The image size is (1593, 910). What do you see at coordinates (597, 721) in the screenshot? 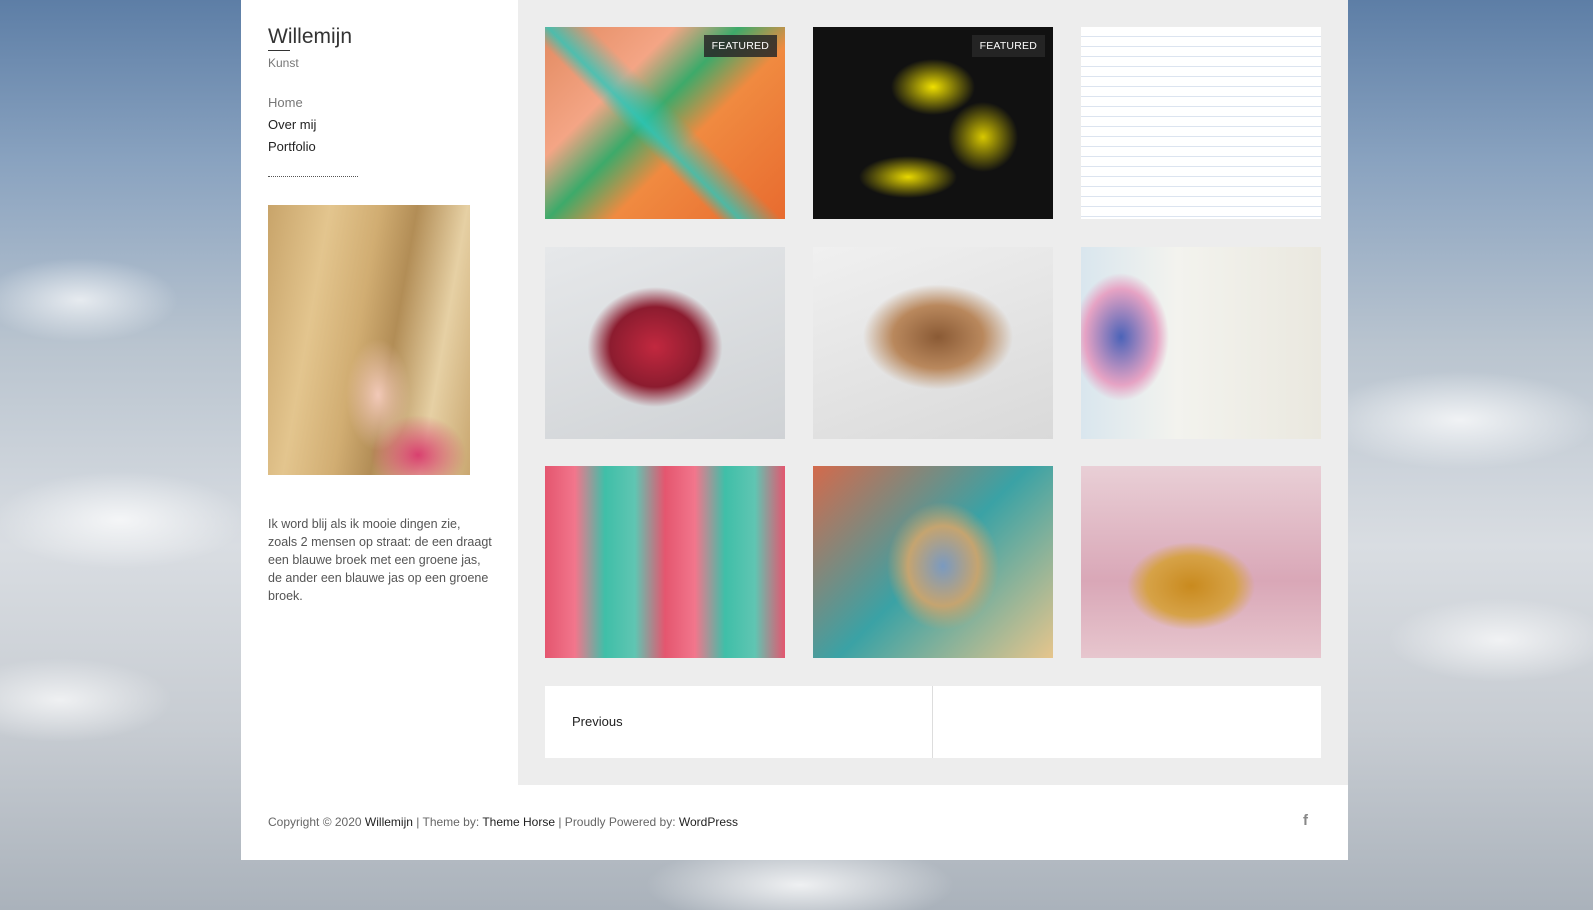
I see `previous-link: Previous` at bounding box center [597, 721].